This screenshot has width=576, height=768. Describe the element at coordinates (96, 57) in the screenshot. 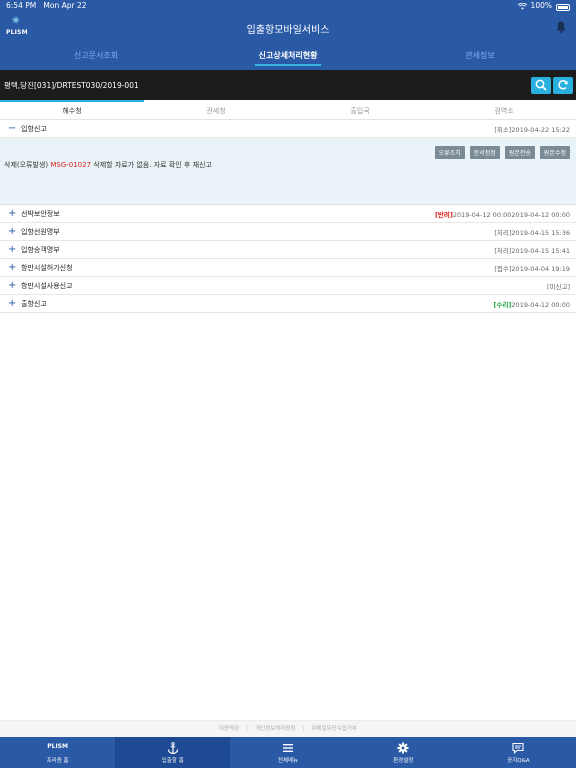

I see `tab-document-inquiry: 신고문서조회` at that location.